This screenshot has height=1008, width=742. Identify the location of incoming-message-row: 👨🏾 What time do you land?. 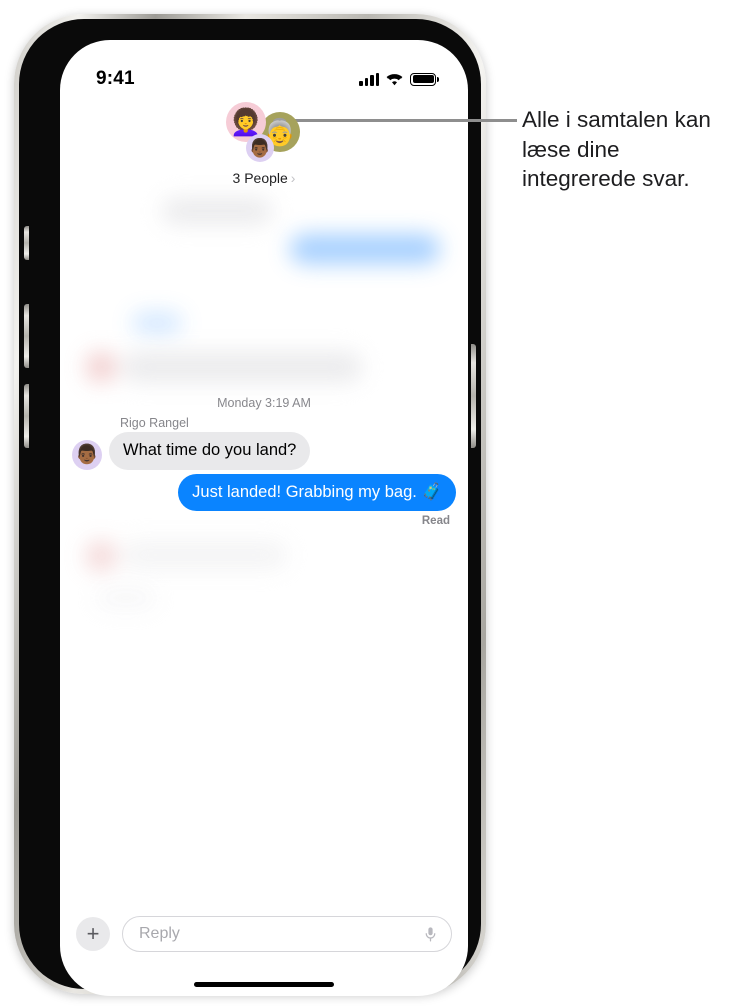
(264, 451).